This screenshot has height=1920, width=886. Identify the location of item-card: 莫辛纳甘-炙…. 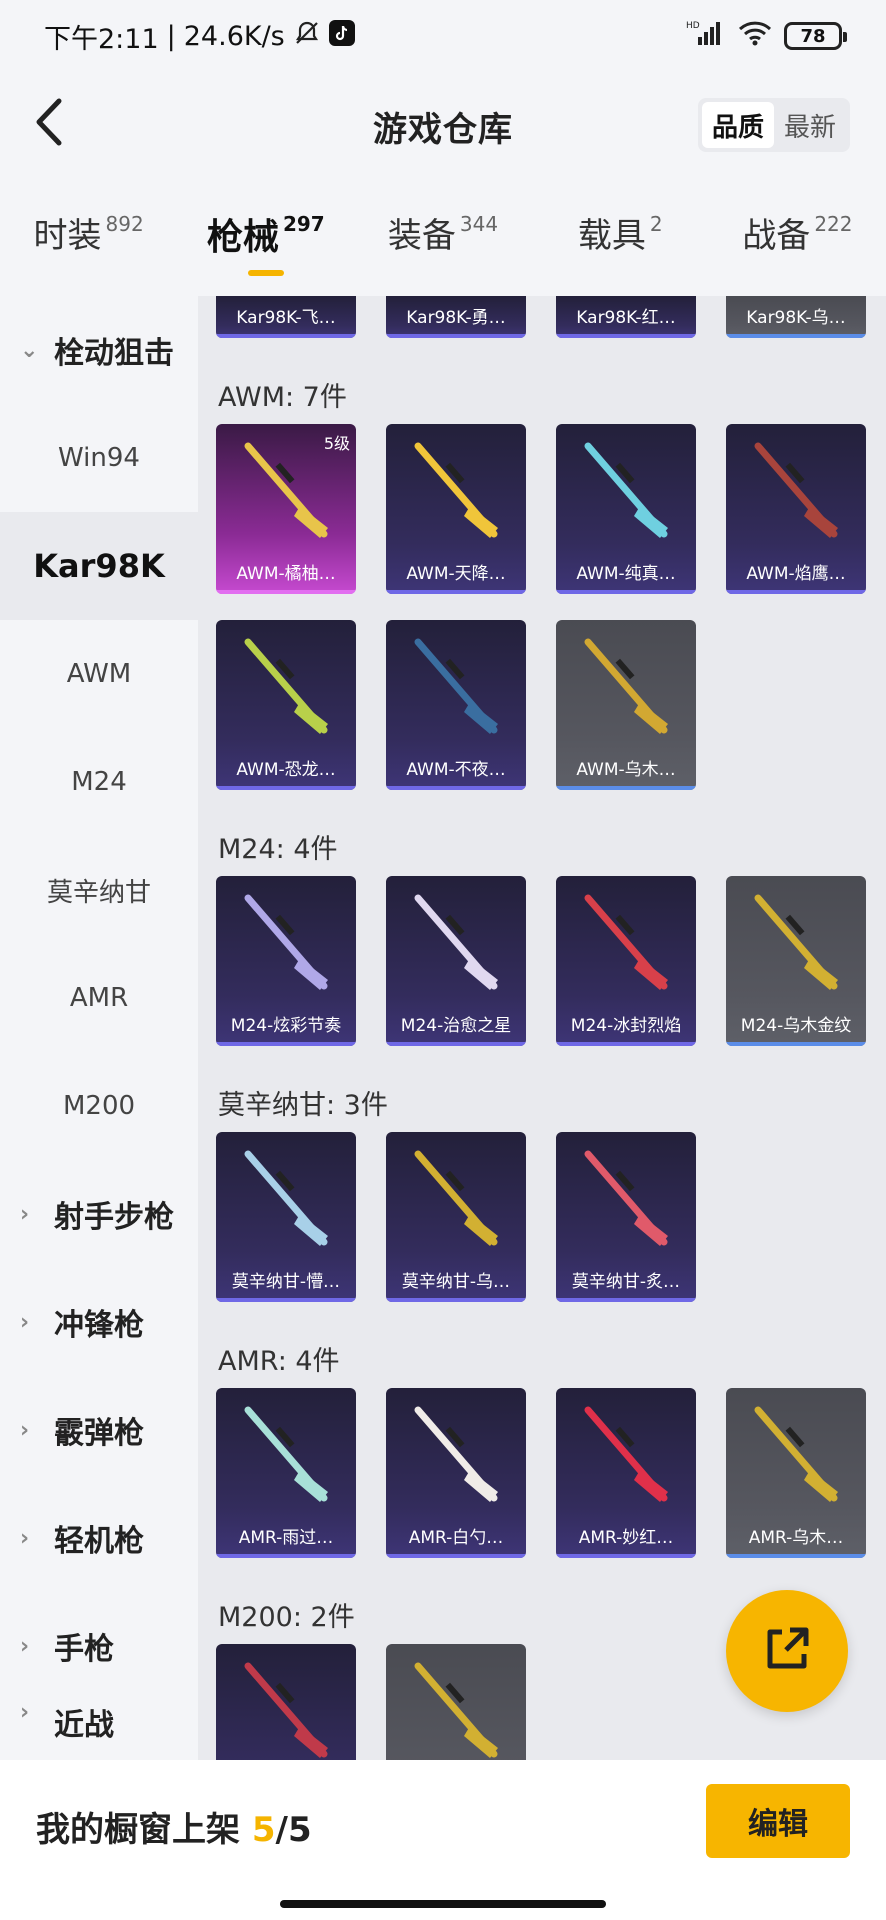
(626, 1217).